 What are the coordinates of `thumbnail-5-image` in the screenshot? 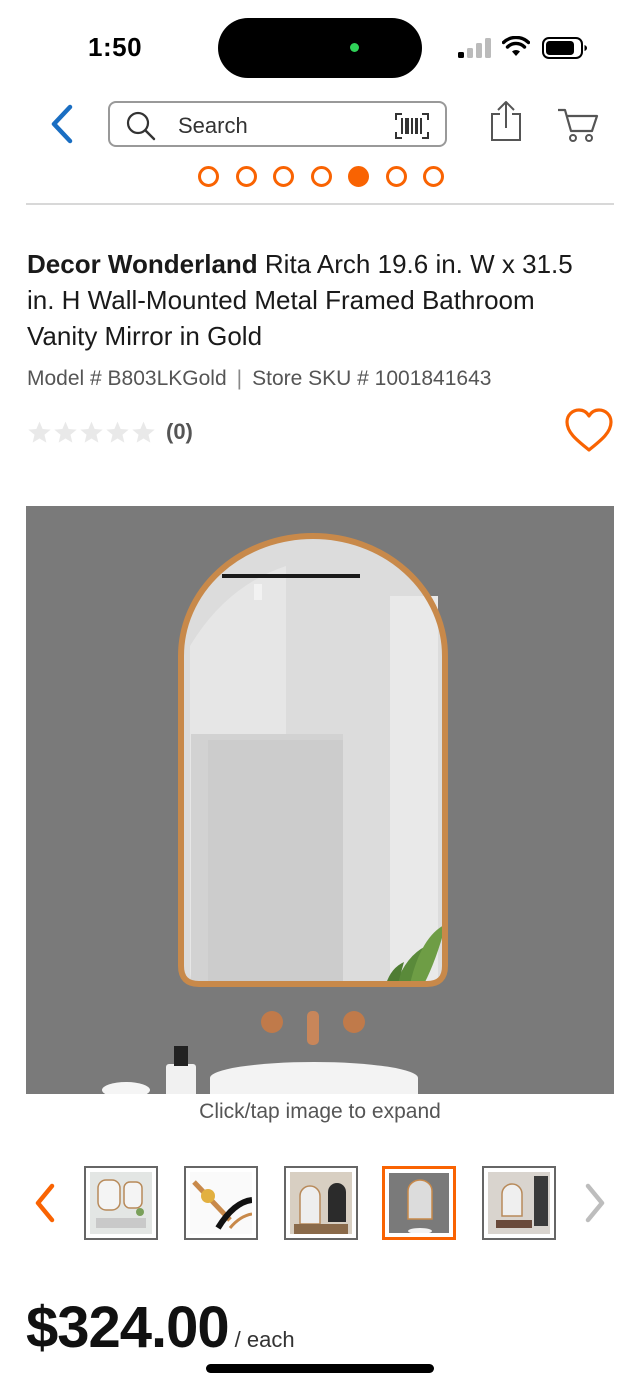 It's located at (519, 1203).